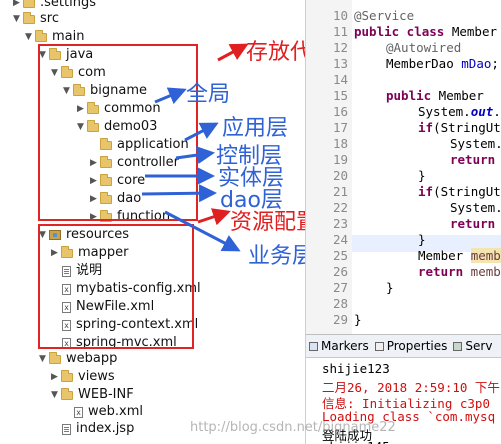  Describe the element at coordinates (439, 95) in the screenshot. I see `code-line-15: public Member` at that location.